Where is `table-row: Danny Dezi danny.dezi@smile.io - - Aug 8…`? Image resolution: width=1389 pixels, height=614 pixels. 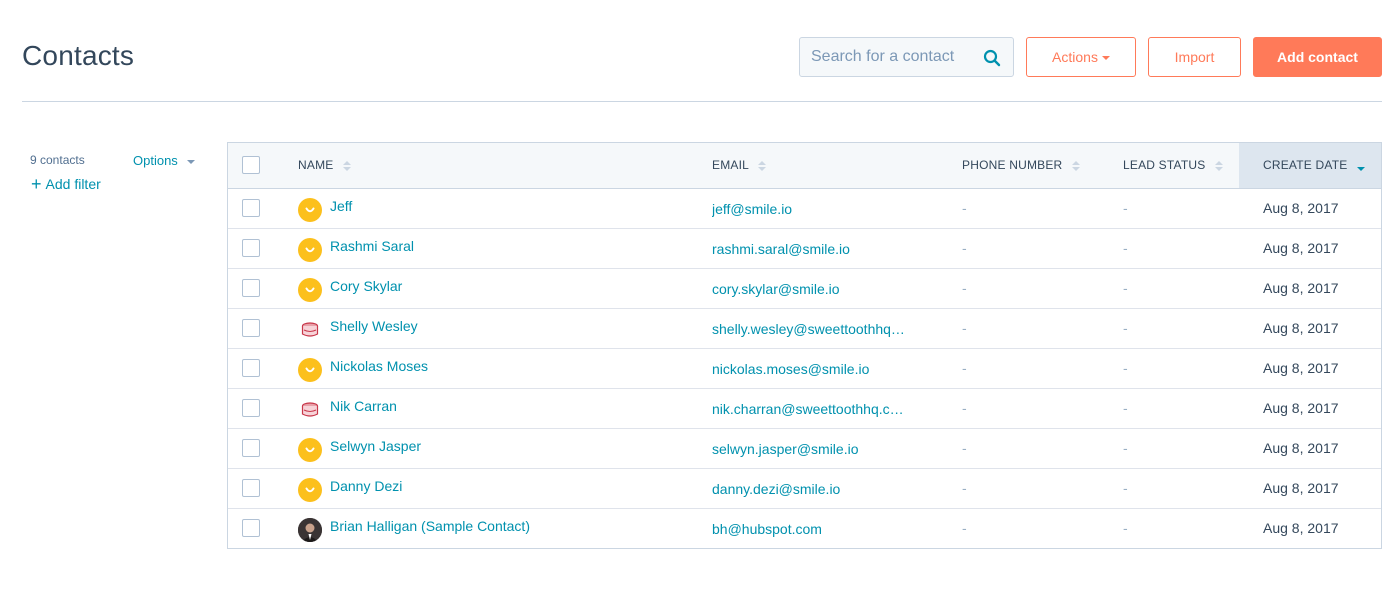 table-row: Danny Dezi danny.dezi@smile.io - - Aug 8… is located at coordinates (804, 488).